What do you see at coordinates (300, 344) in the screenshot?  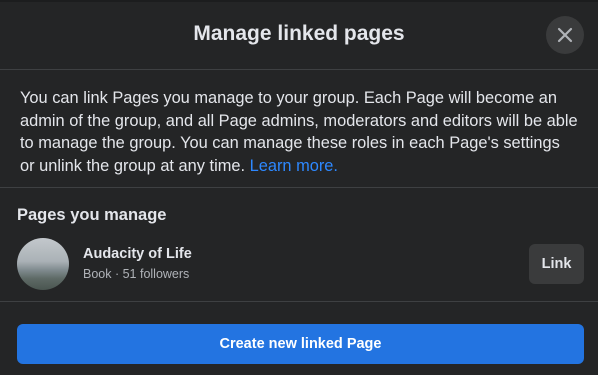 I see `create-linked-page-button: Create new linked Page` at bounding box center [300, 344].